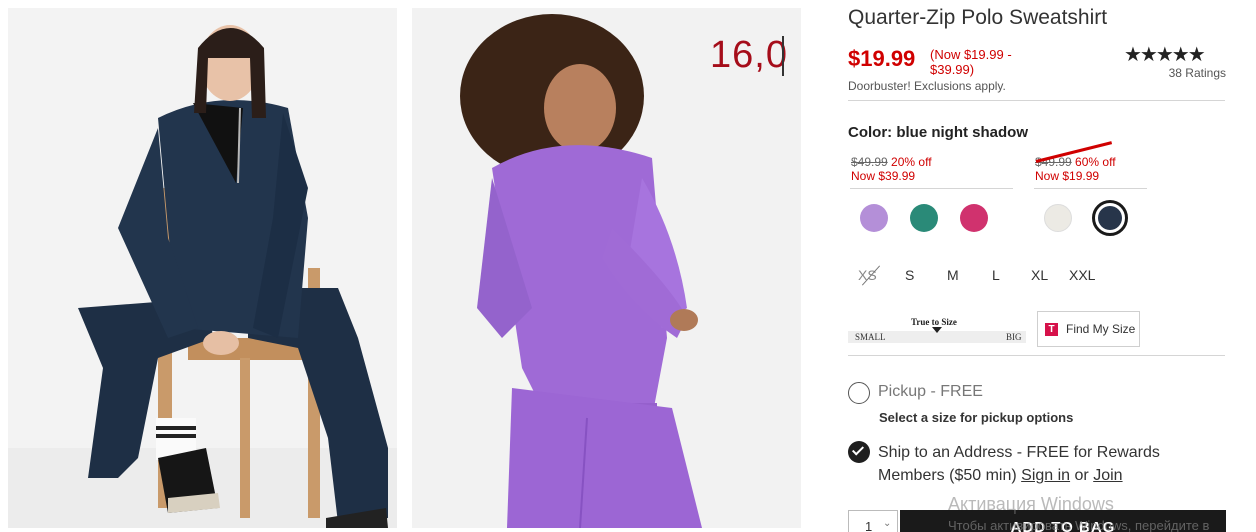 The width and height of the screenshot is (1256, 532). Describe the element at coordinates (867, 275) in the screenshot. I see `size-xs: XS` at that location.